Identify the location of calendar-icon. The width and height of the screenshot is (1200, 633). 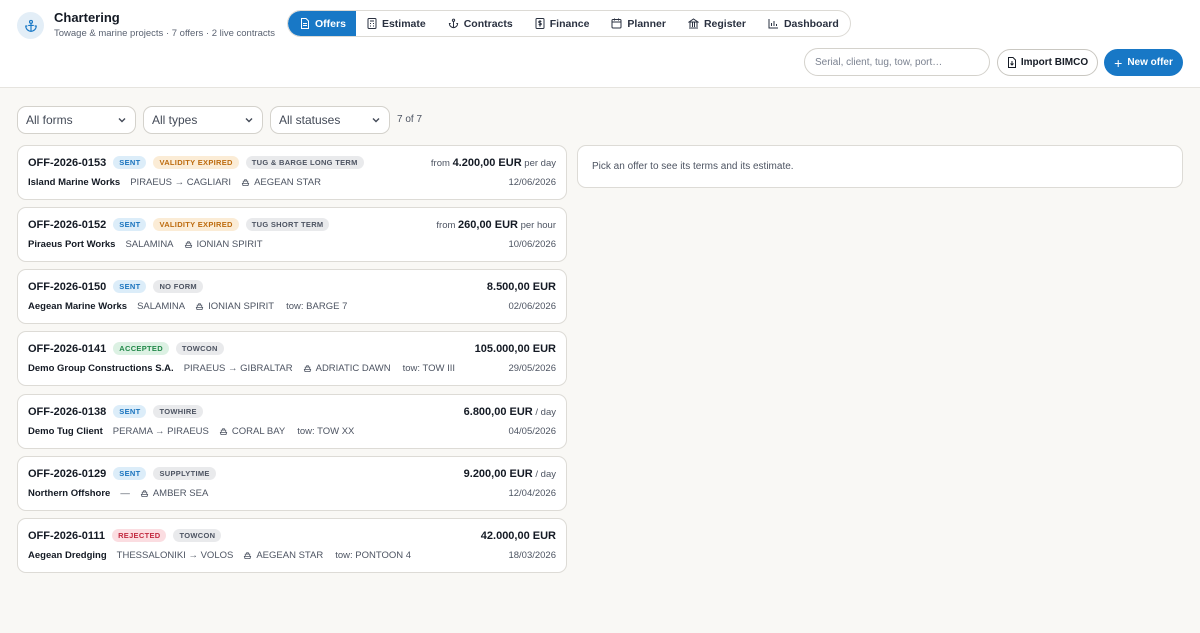
(616, 23).